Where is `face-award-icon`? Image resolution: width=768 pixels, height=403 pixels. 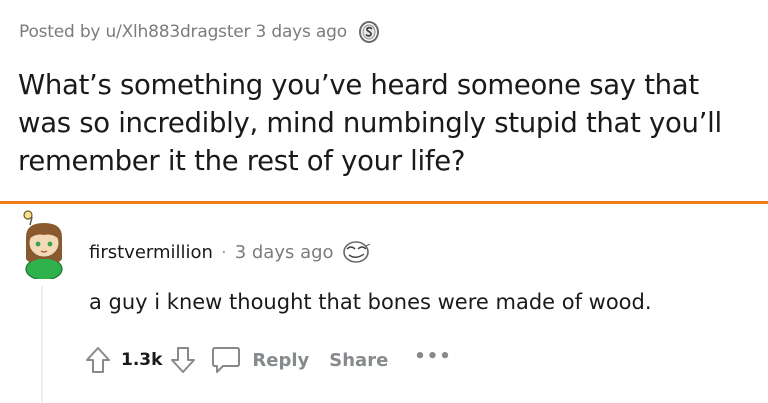 face-award-icon is located at coordinates (357, 252).